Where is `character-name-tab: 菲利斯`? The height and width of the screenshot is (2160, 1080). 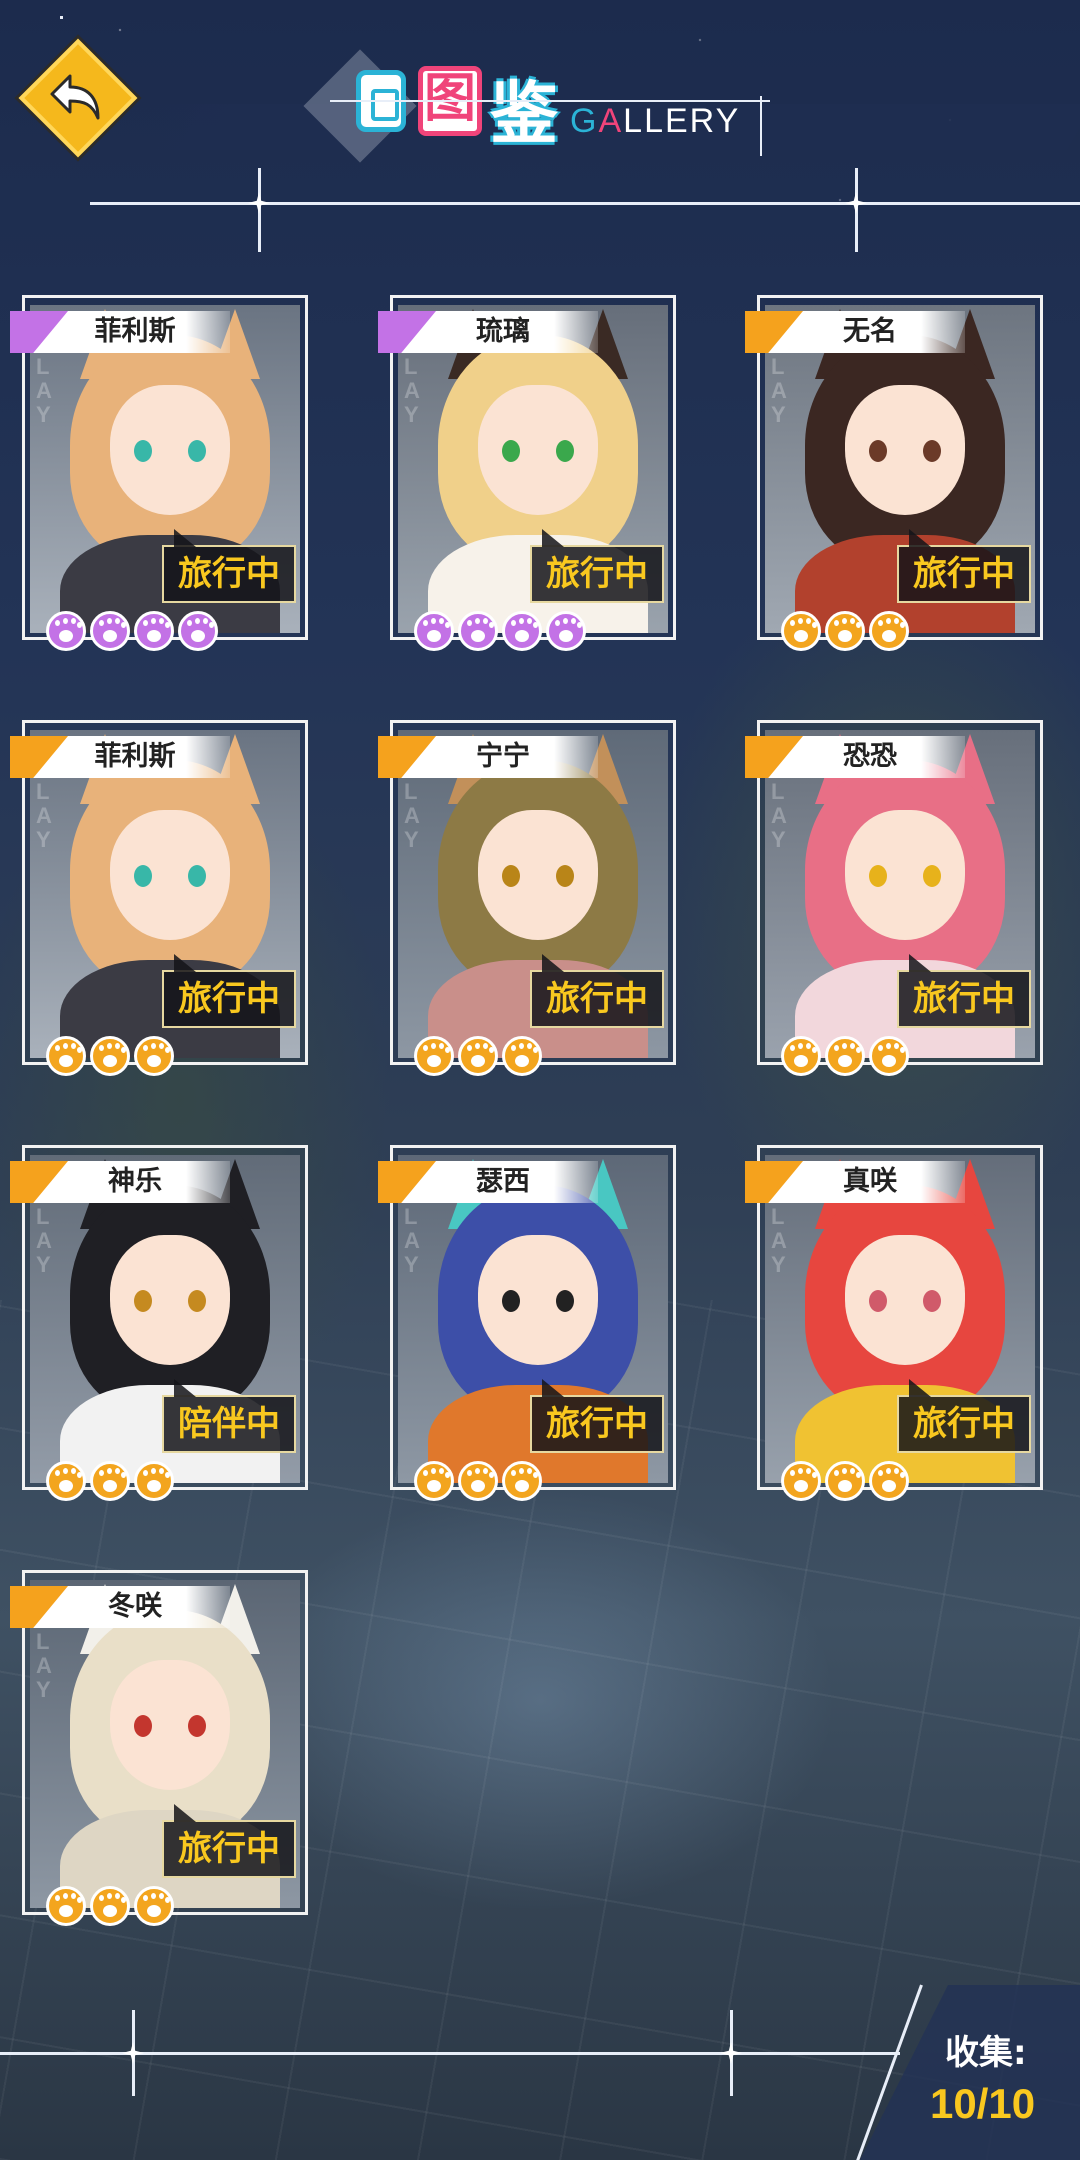
character-name-tab: 菲利斯 is located at coordinates (120, 757).